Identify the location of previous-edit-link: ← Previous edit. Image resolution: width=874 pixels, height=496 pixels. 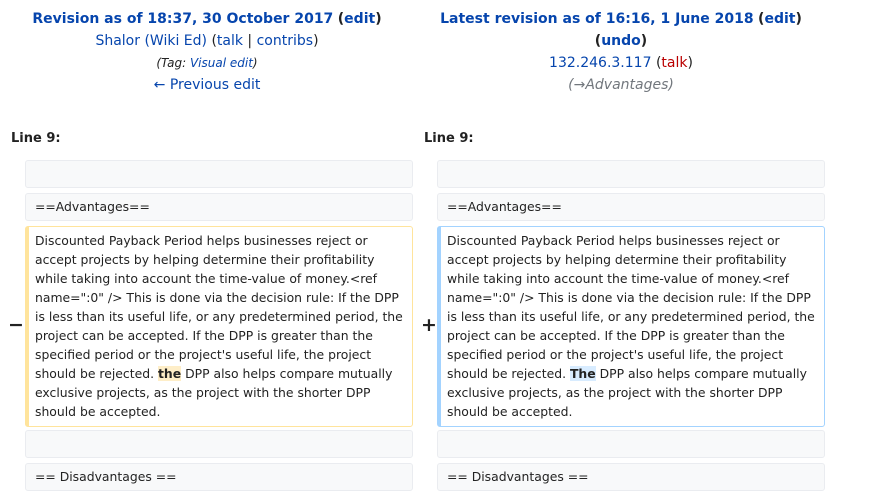
(207, 85).